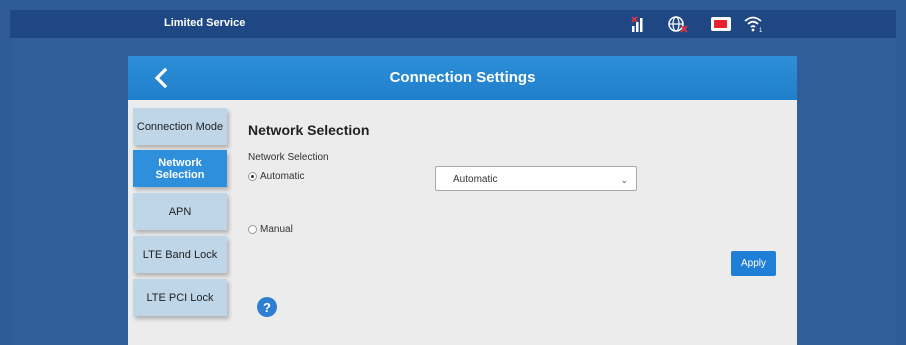 This screenshot has width=906, height=345. Describe the element at coordinates (754, 26) in the screenshot. I see `wifi-icon: 1` at that location.